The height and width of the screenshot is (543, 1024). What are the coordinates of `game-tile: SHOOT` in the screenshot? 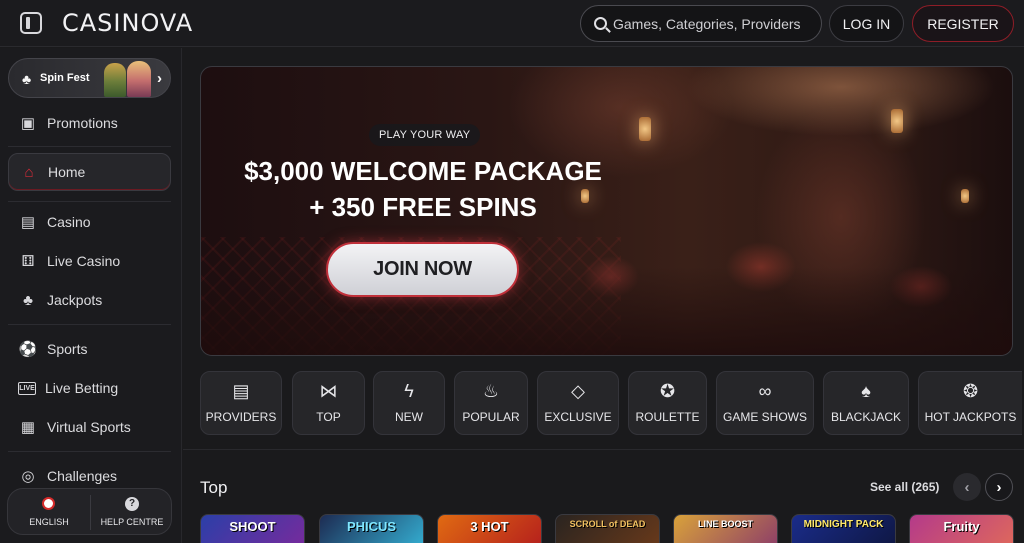 It's located at (252, 528).